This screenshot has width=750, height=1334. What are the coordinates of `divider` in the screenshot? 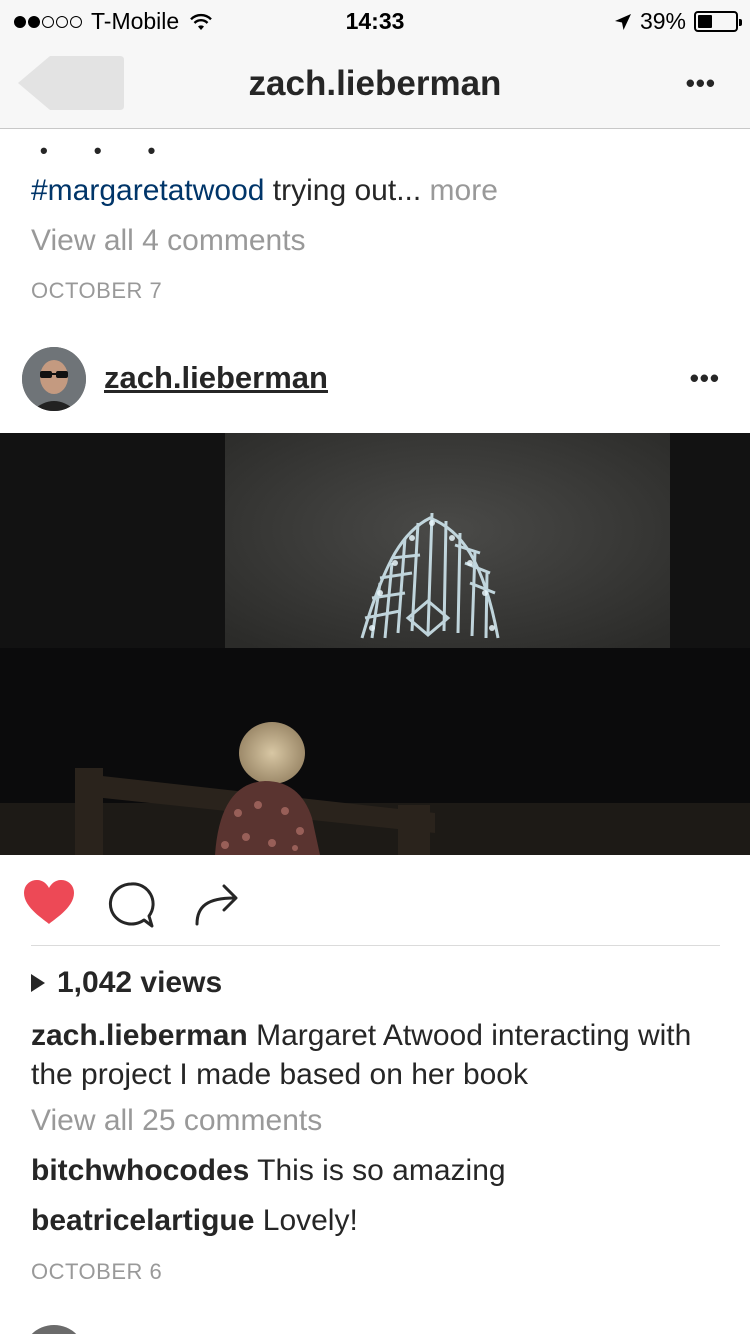 It's located at (375, 945).